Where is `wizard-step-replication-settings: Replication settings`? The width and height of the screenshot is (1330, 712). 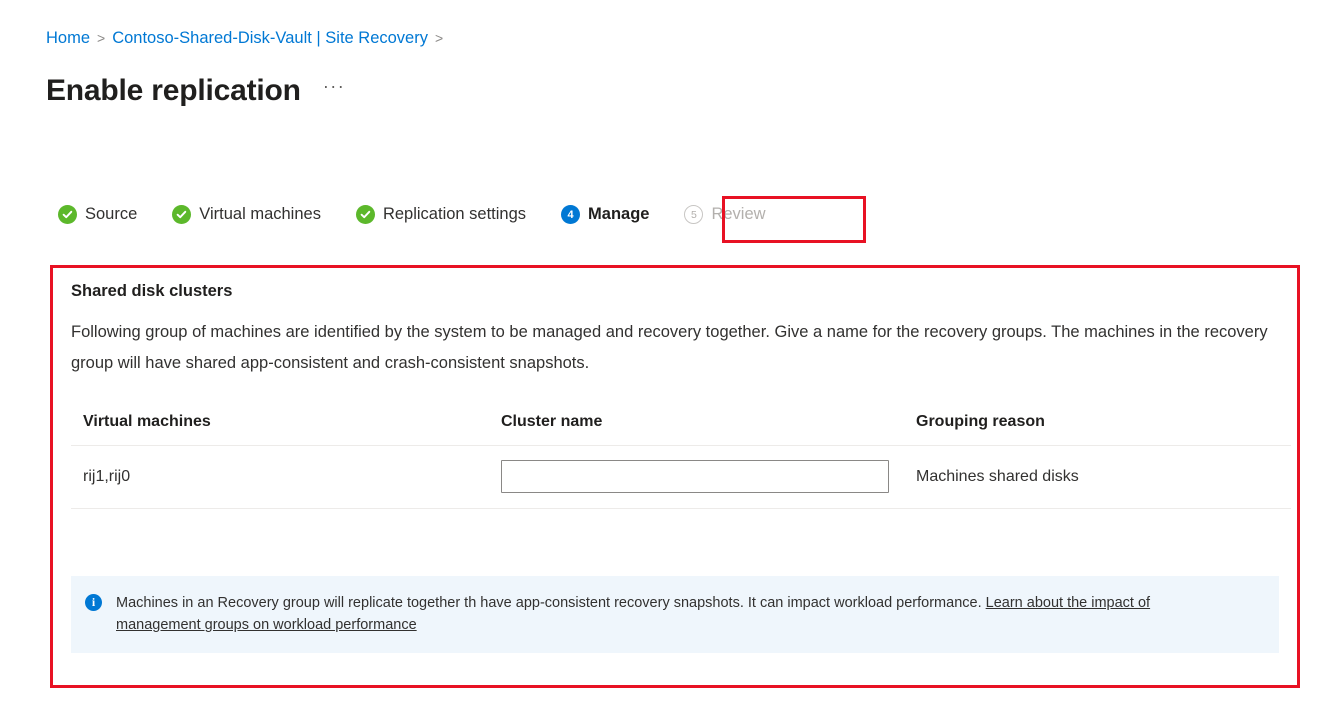
wizard-step-replication-settings: Replication settings is located at coordinates (441, 214).